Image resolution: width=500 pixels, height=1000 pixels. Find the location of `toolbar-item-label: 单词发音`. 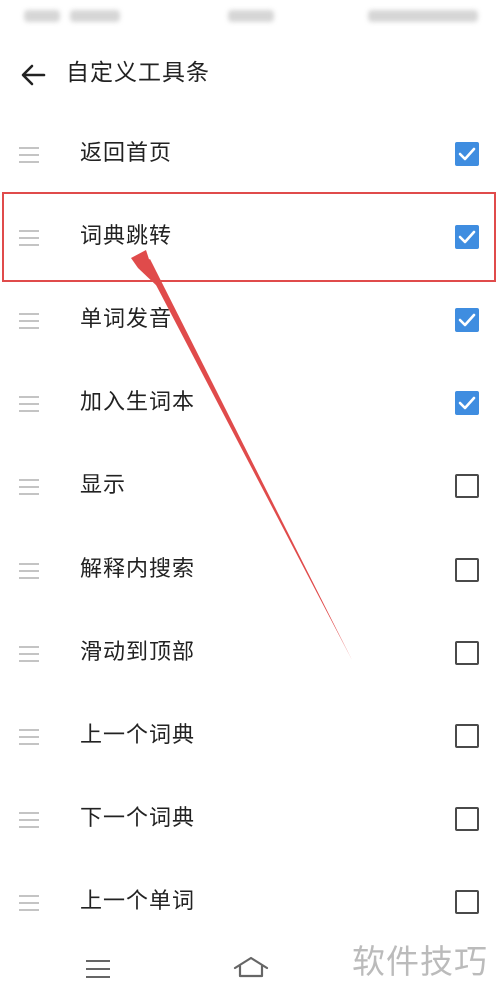

toolbar-item-label: 单词发音 is located at coordinates (126, 319).